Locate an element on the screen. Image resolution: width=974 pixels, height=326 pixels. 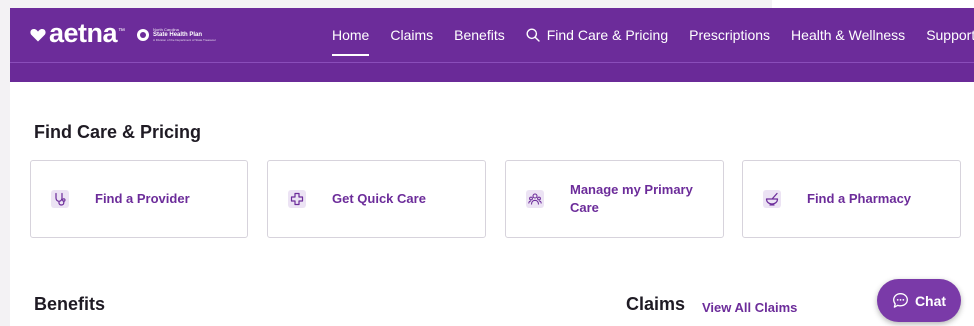
find-pharmacy-card: Find a Pharmacy is located at coordinates (851, 199).